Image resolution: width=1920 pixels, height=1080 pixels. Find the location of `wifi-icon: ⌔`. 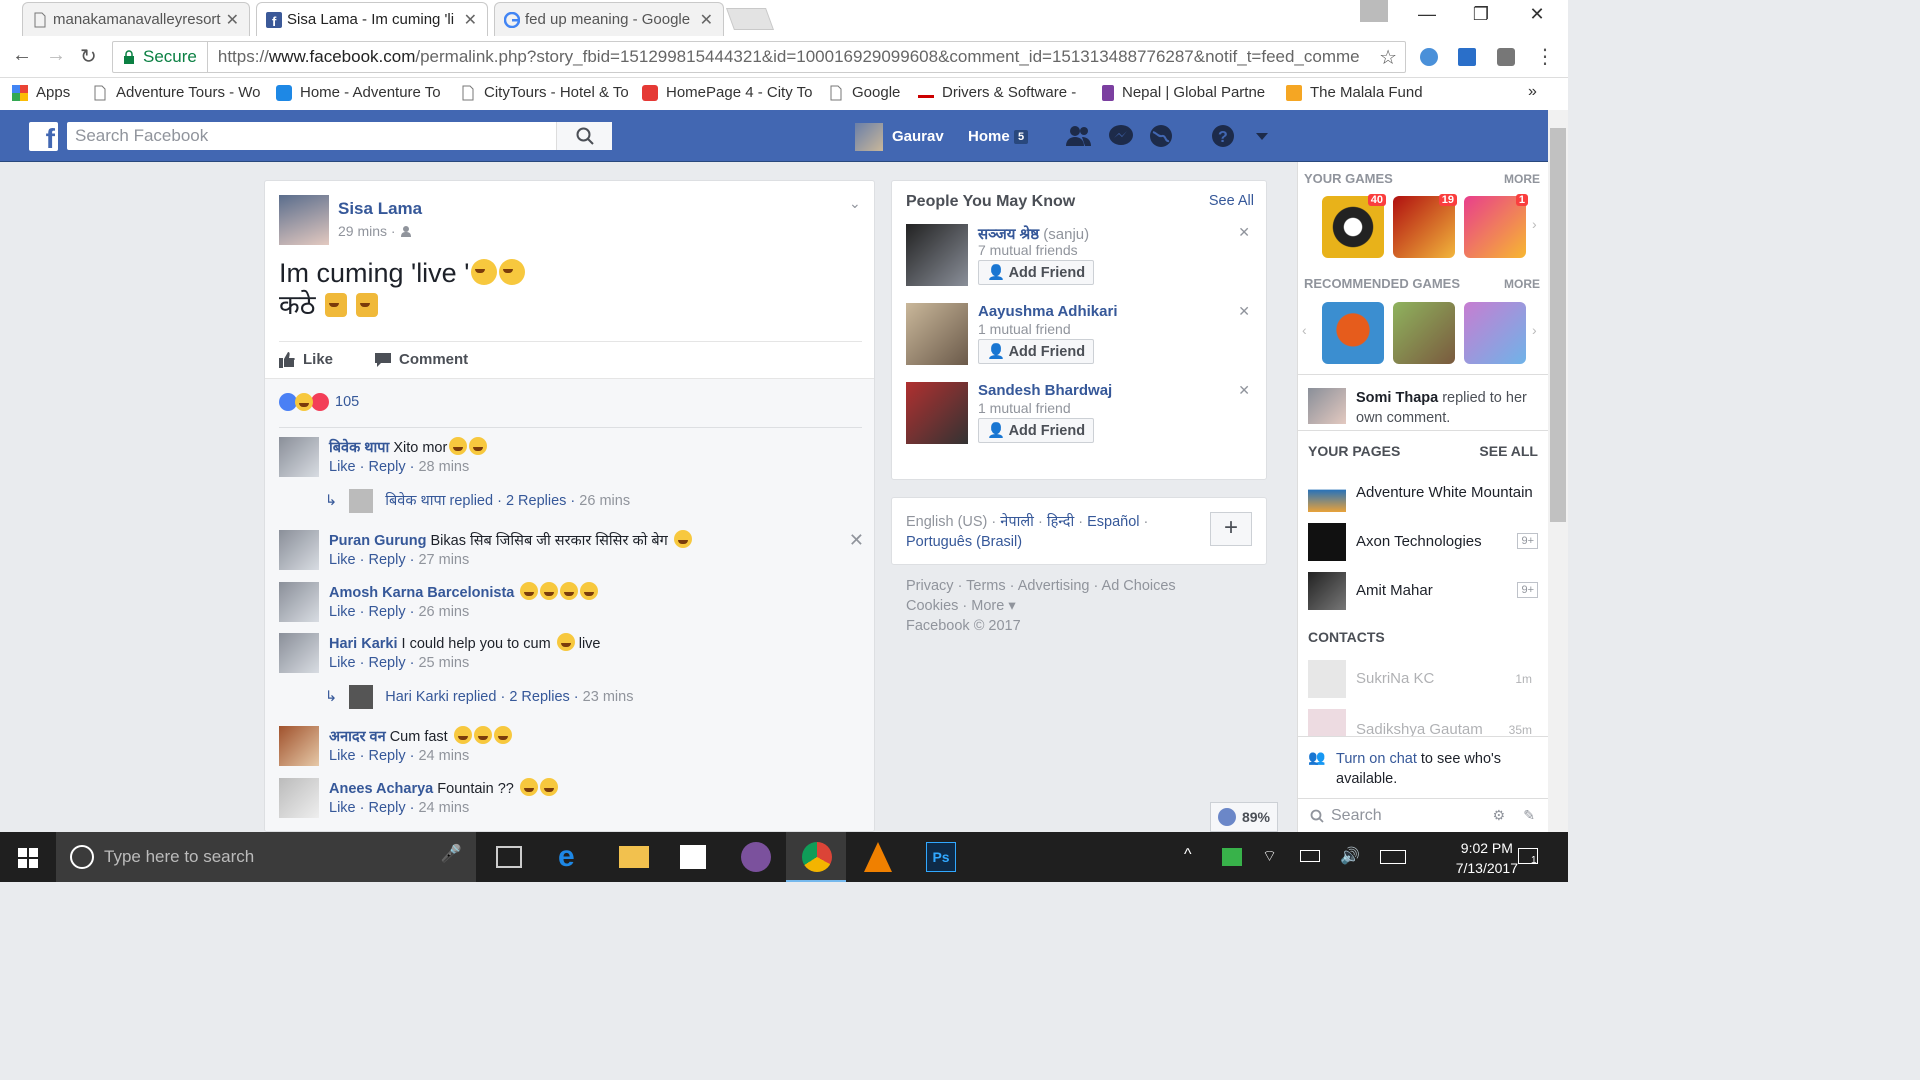

wifi-icon: ⌔ is located at coordinates (1269, 856).